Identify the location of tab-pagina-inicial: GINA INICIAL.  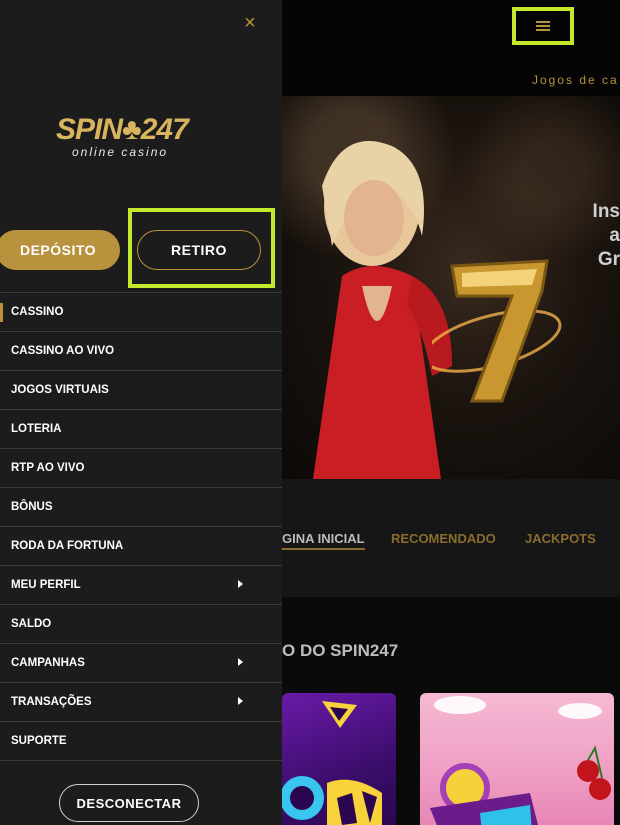
(323, 540).